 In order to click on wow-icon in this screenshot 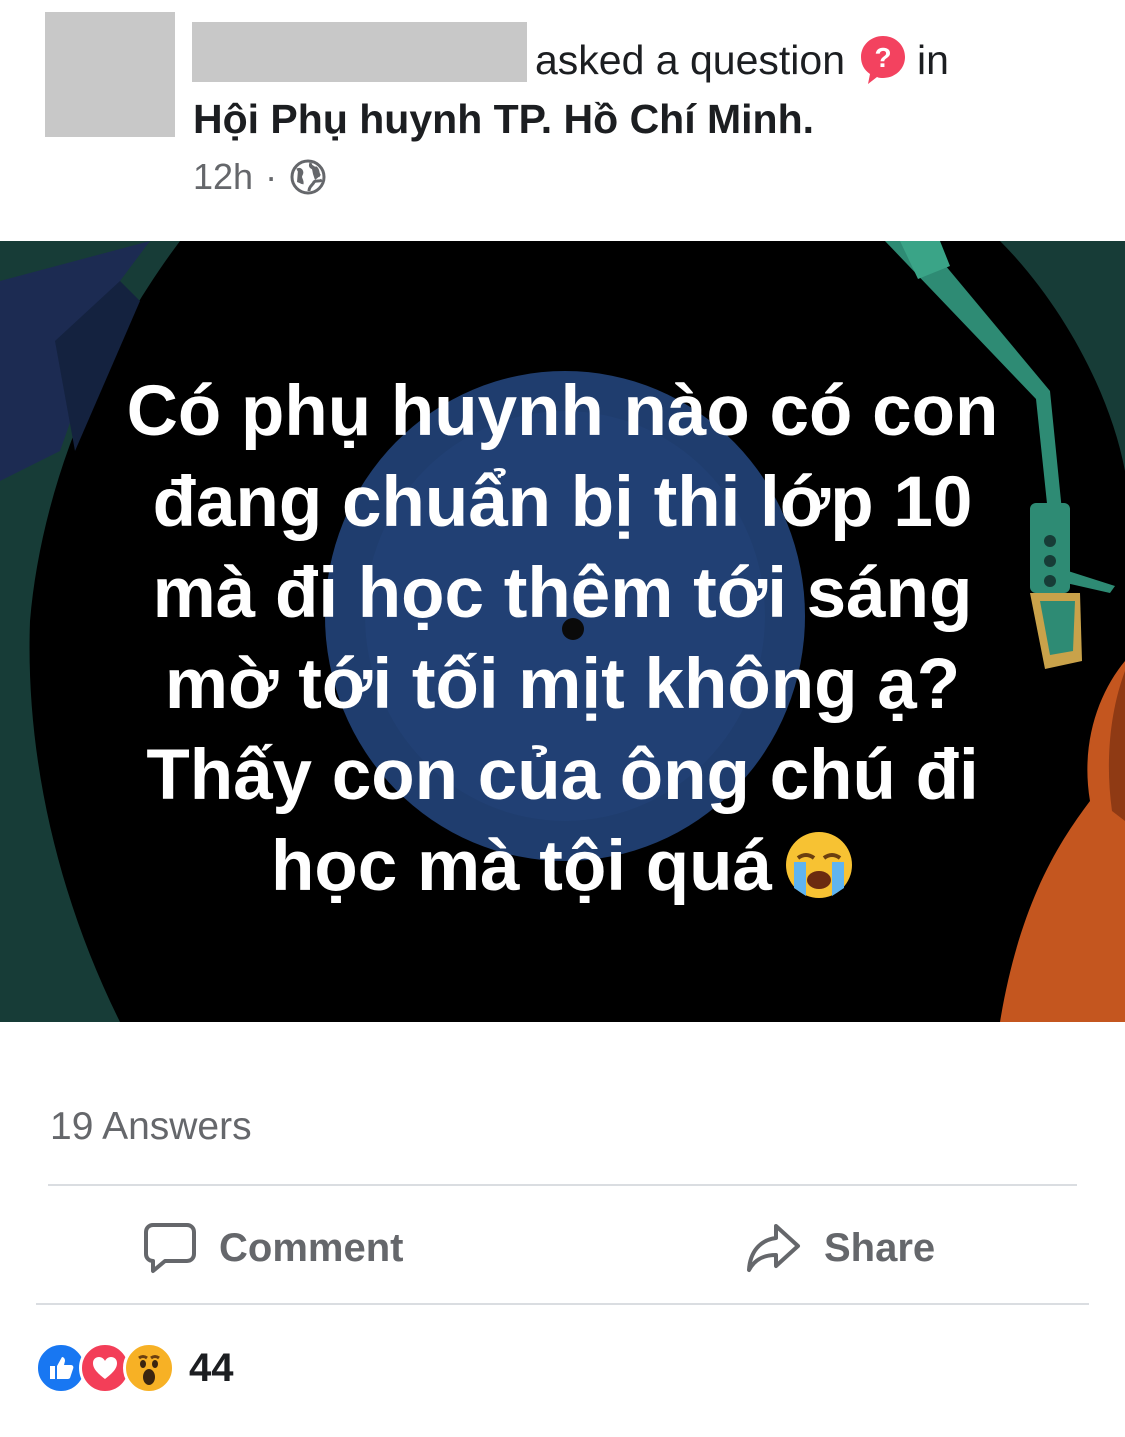, I will do `click(149, 1368)`.